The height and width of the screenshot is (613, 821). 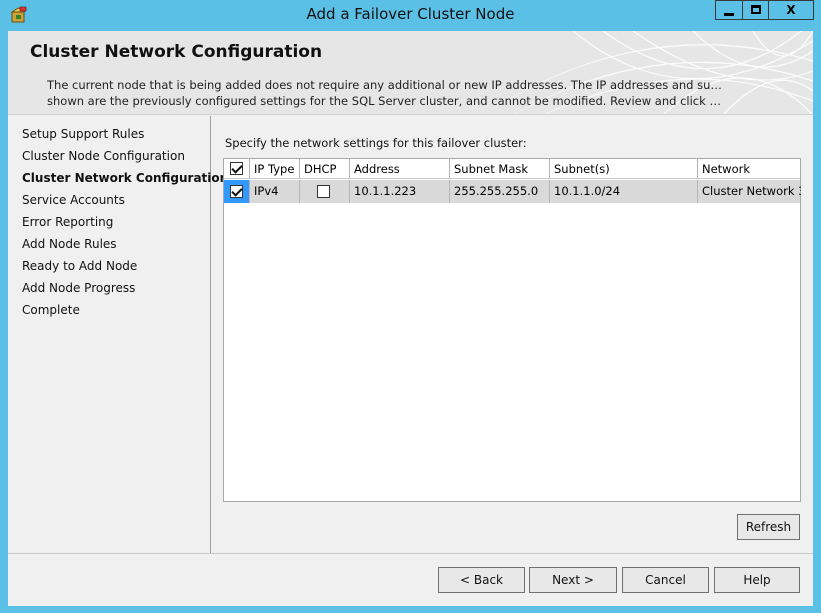 What do you see at coordinates (500, 168) in the screenshot?
I see `column-header-subnet-mask: Subnet Mask` at bounding box center [500, 168].